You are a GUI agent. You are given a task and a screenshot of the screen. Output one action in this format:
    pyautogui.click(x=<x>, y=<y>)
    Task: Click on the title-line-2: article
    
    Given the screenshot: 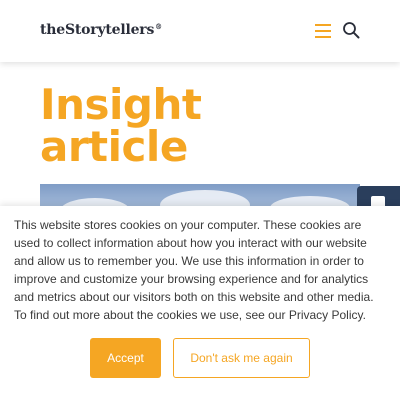 What is the action you would take?
    pyautogui.click(x=114, y=146)
    